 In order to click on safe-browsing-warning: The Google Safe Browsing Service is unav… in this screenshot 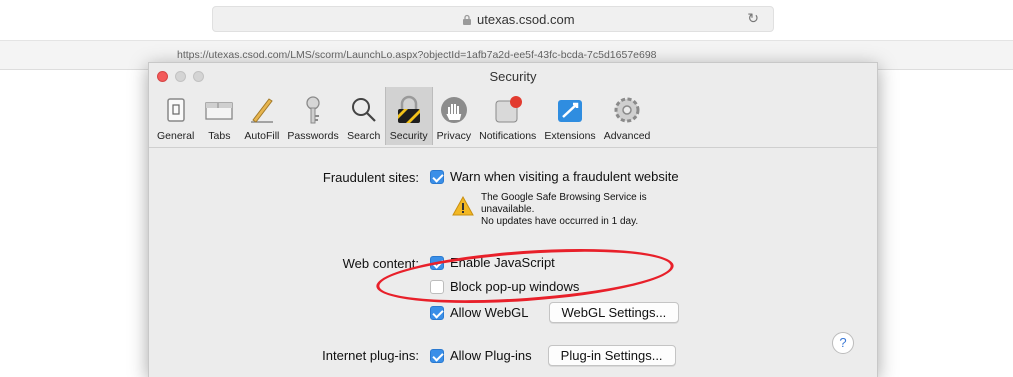, I will do `click(564, 210)`.